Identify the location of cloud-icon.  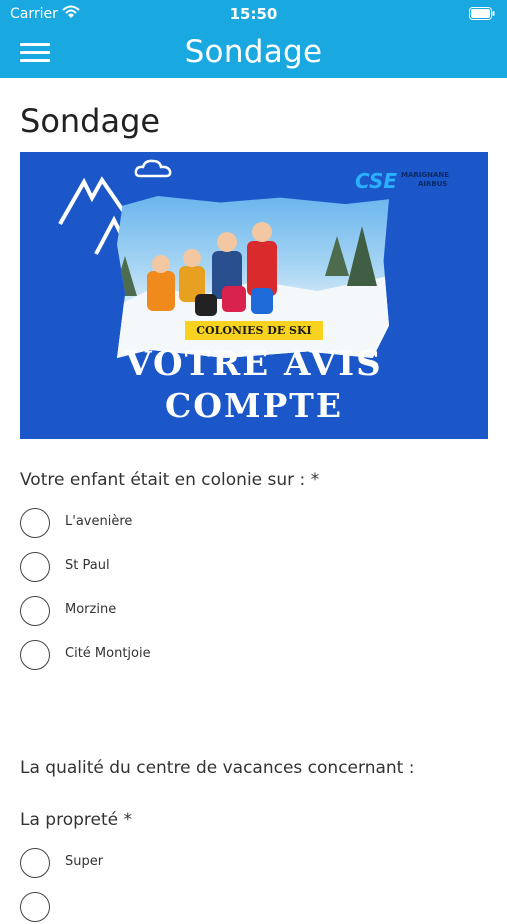
(153, 168).